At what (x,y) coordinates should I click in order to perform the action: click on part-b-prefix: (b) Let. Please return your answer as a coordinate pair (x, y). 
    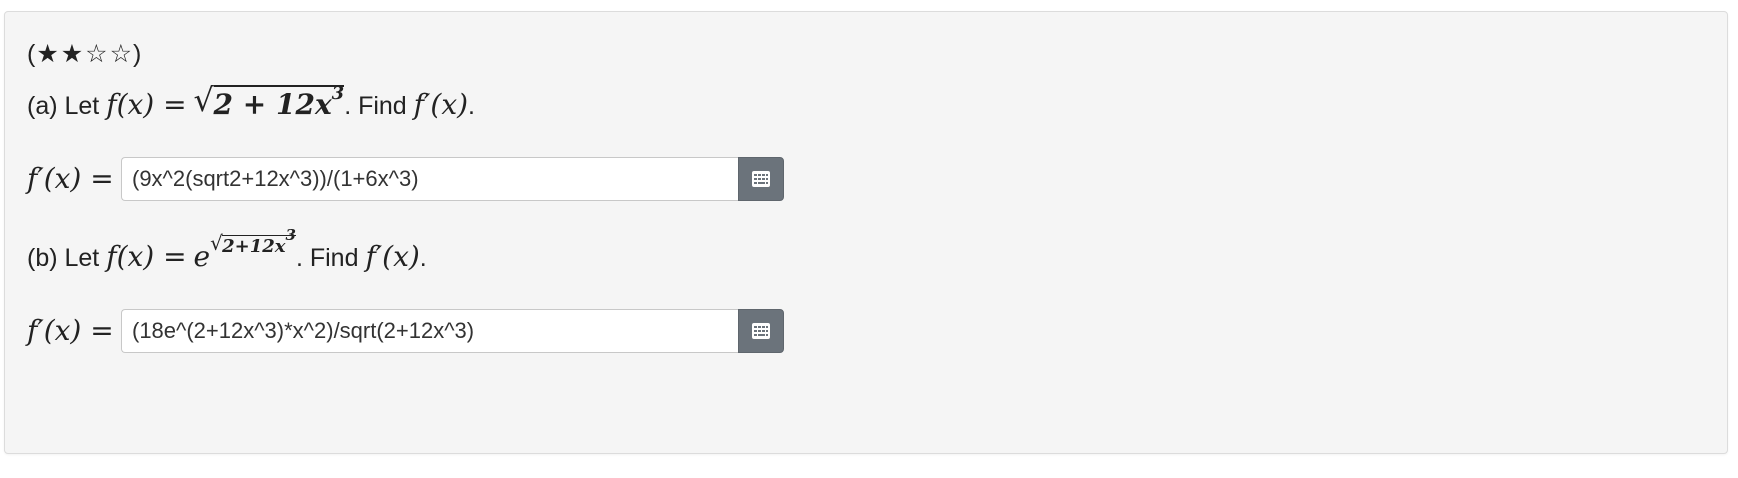
    Looking at the image, I should click on (63, 258).